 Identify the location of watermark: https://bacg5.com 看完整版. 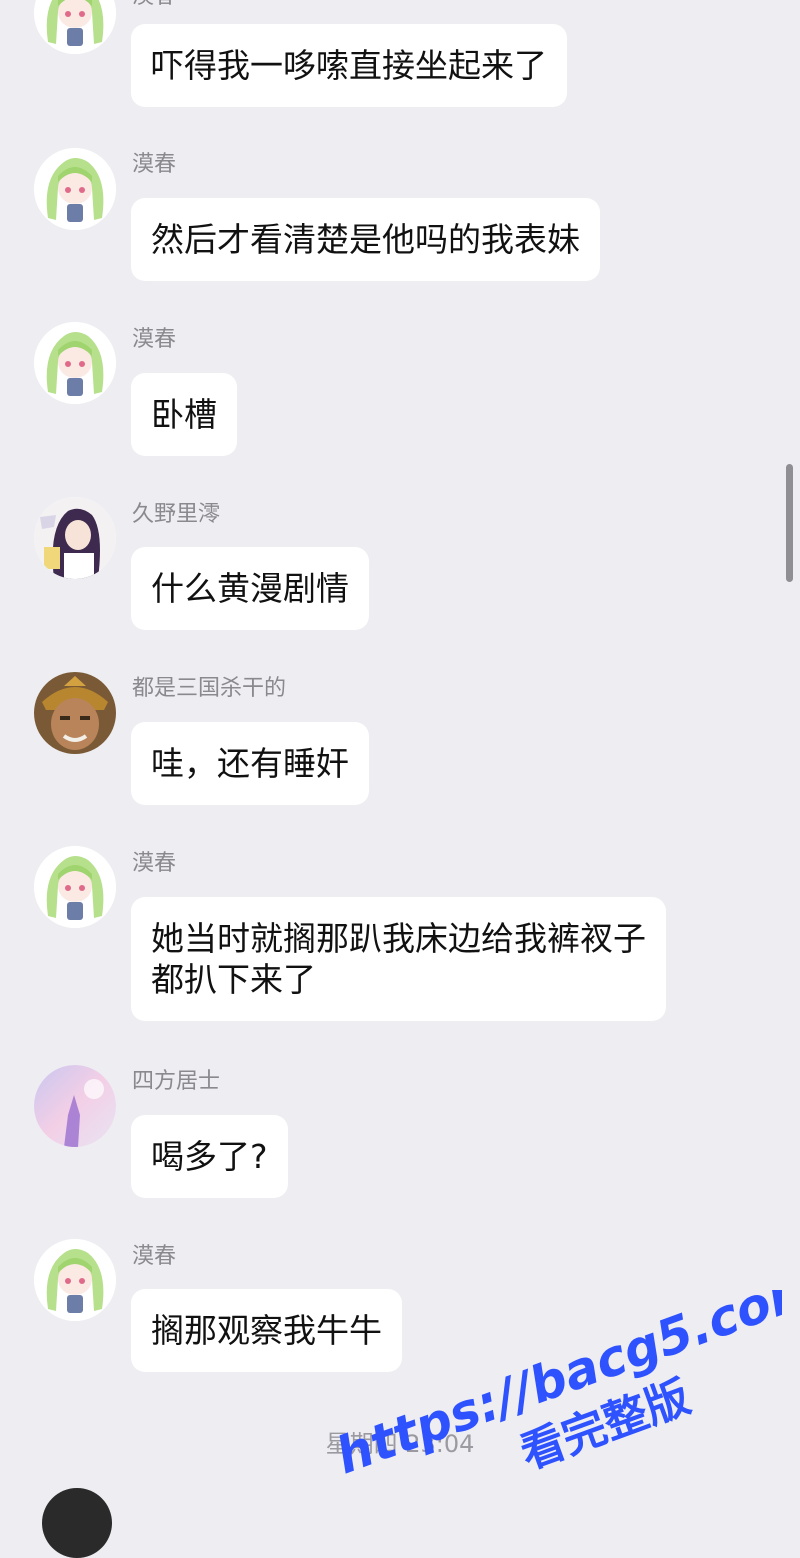
(555, 1387).